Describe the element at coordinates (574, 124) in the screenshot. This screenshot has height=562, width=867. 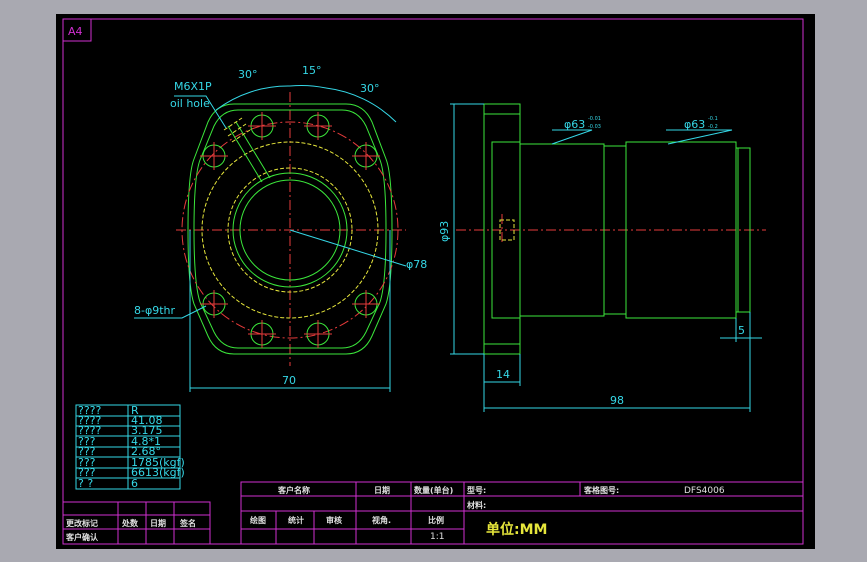
I see `diameter-1-label: φ63` at that location.